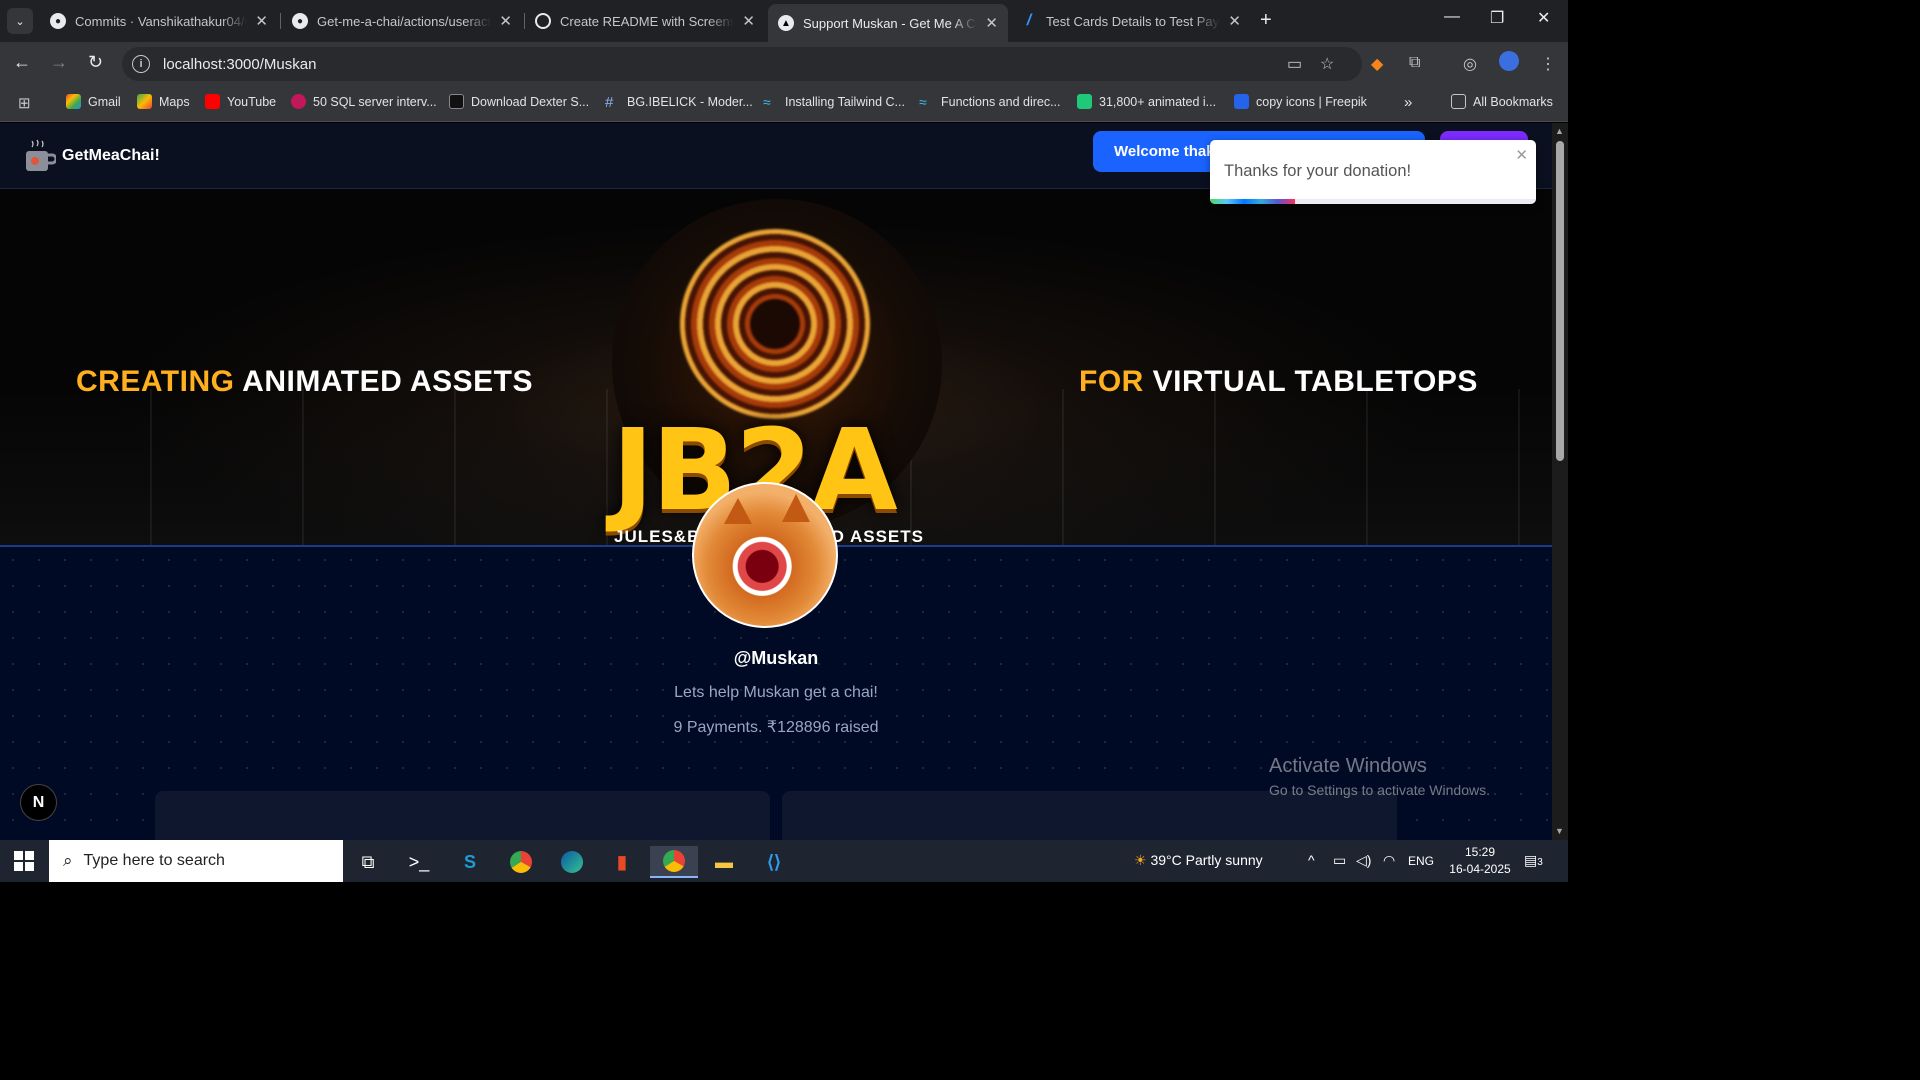 The image size is (1920, 1080). What do you see at coordinates (470, 862) in the screenshot?
I see `skype-icon: S` at bounding box center [470, 862].